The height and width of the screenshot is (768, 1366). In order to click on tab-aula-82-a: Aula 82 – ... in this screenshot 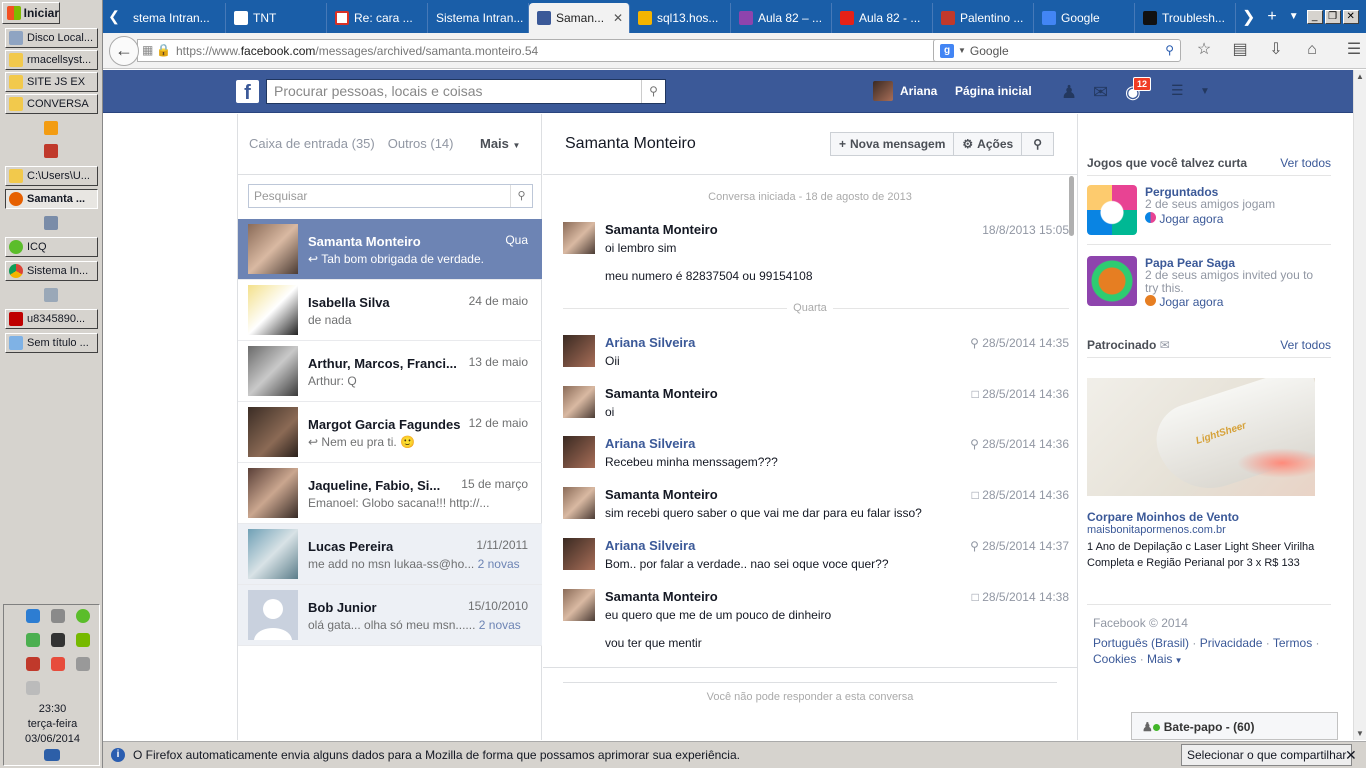, I will do `click(781, 18)`.